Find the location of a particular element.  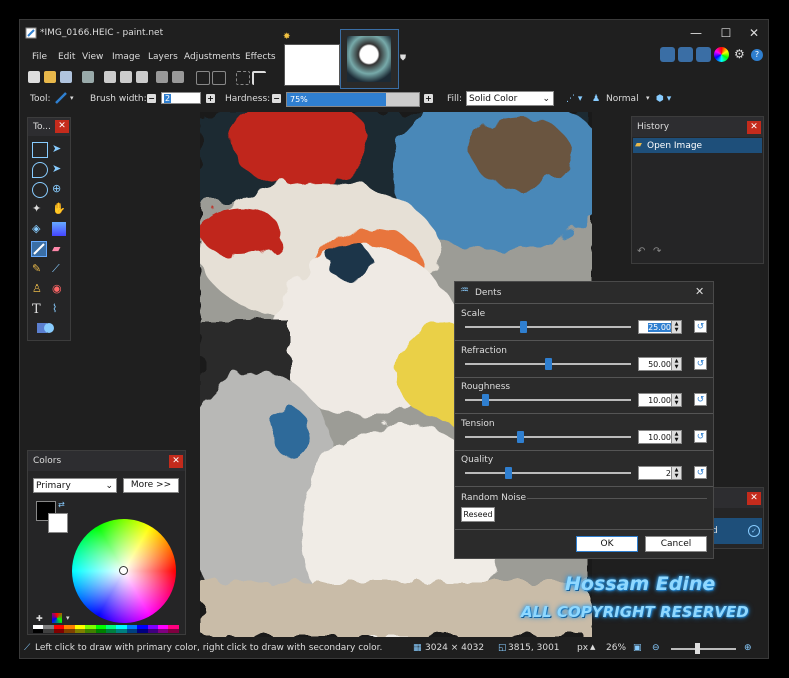

zoom-out-icon: ⊖ is located at coordinates (656, 648).